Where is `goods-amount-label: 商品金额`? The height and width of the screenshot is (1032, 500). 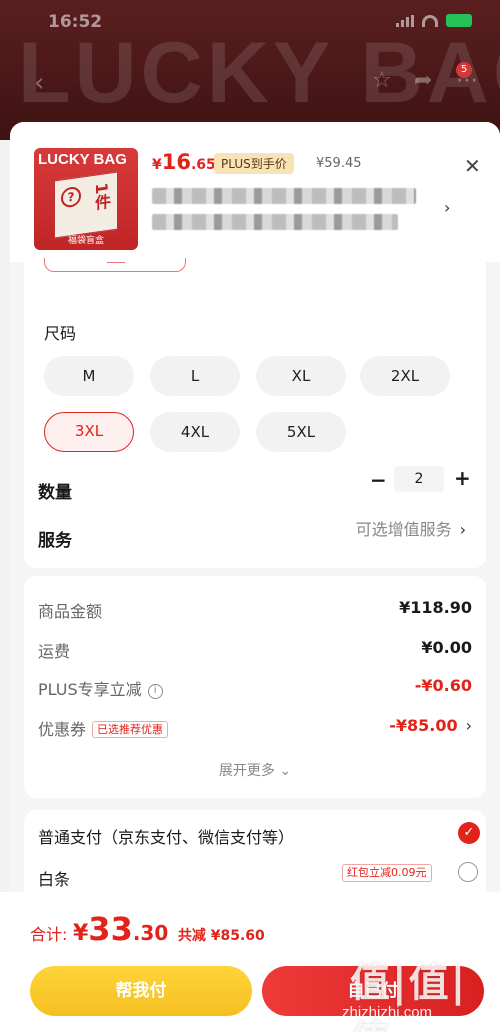 goods-amount-label: 商品金额 is located at coordinates (70, 611).